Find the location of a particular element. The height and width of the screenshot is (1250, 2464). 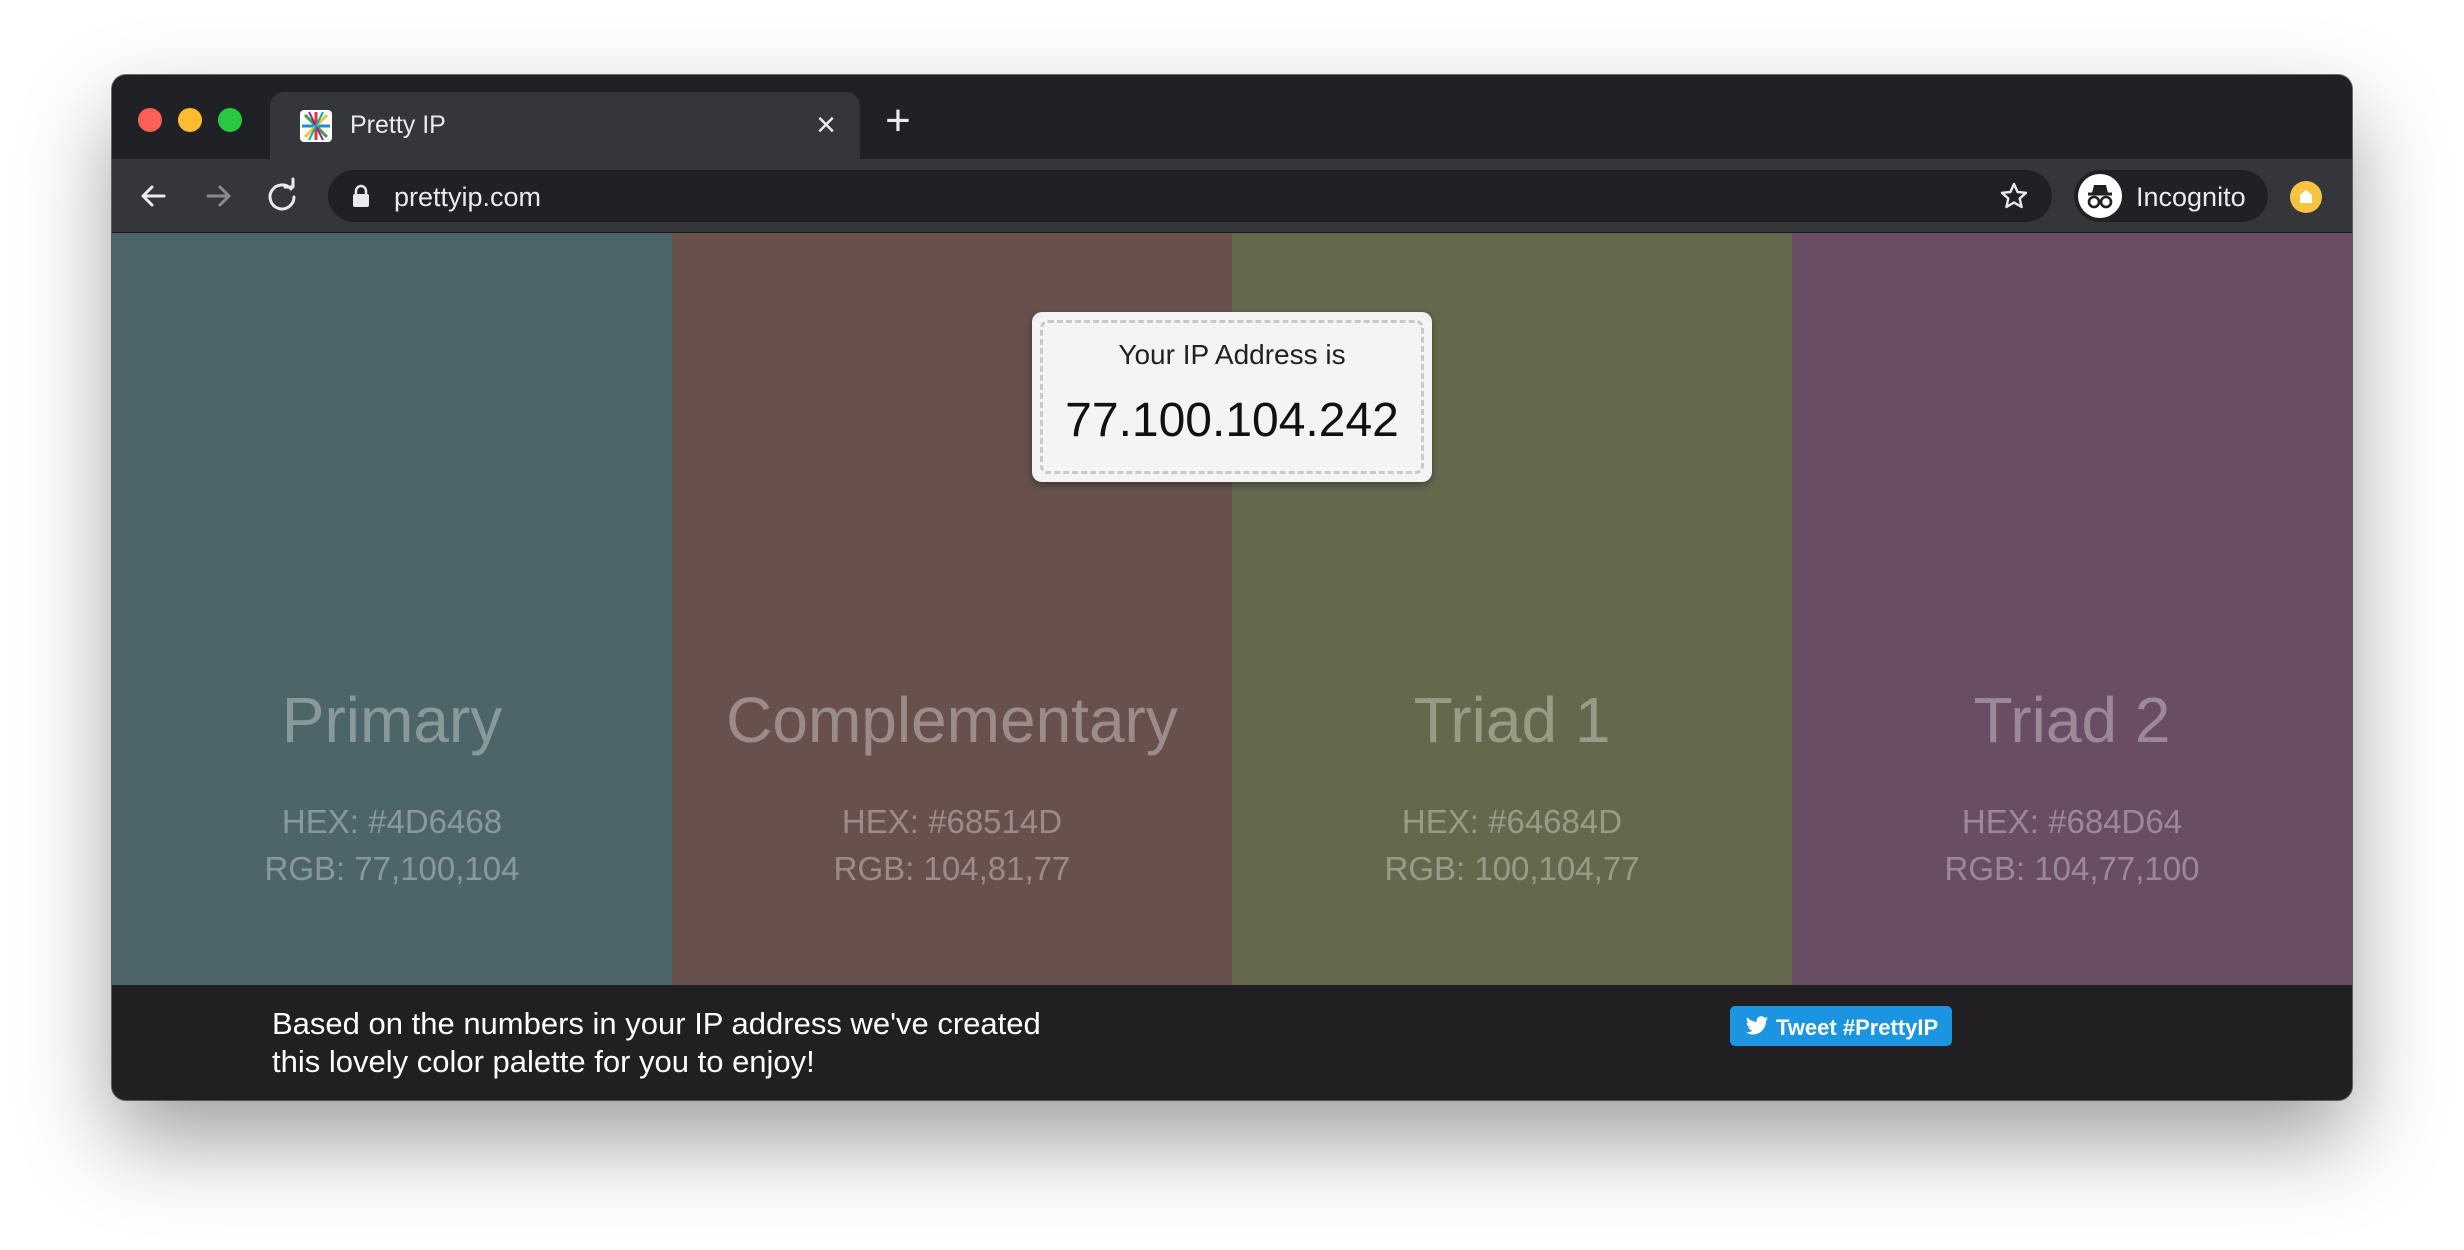

prettyip-favicon-icon is located at coordinates (316, 126).